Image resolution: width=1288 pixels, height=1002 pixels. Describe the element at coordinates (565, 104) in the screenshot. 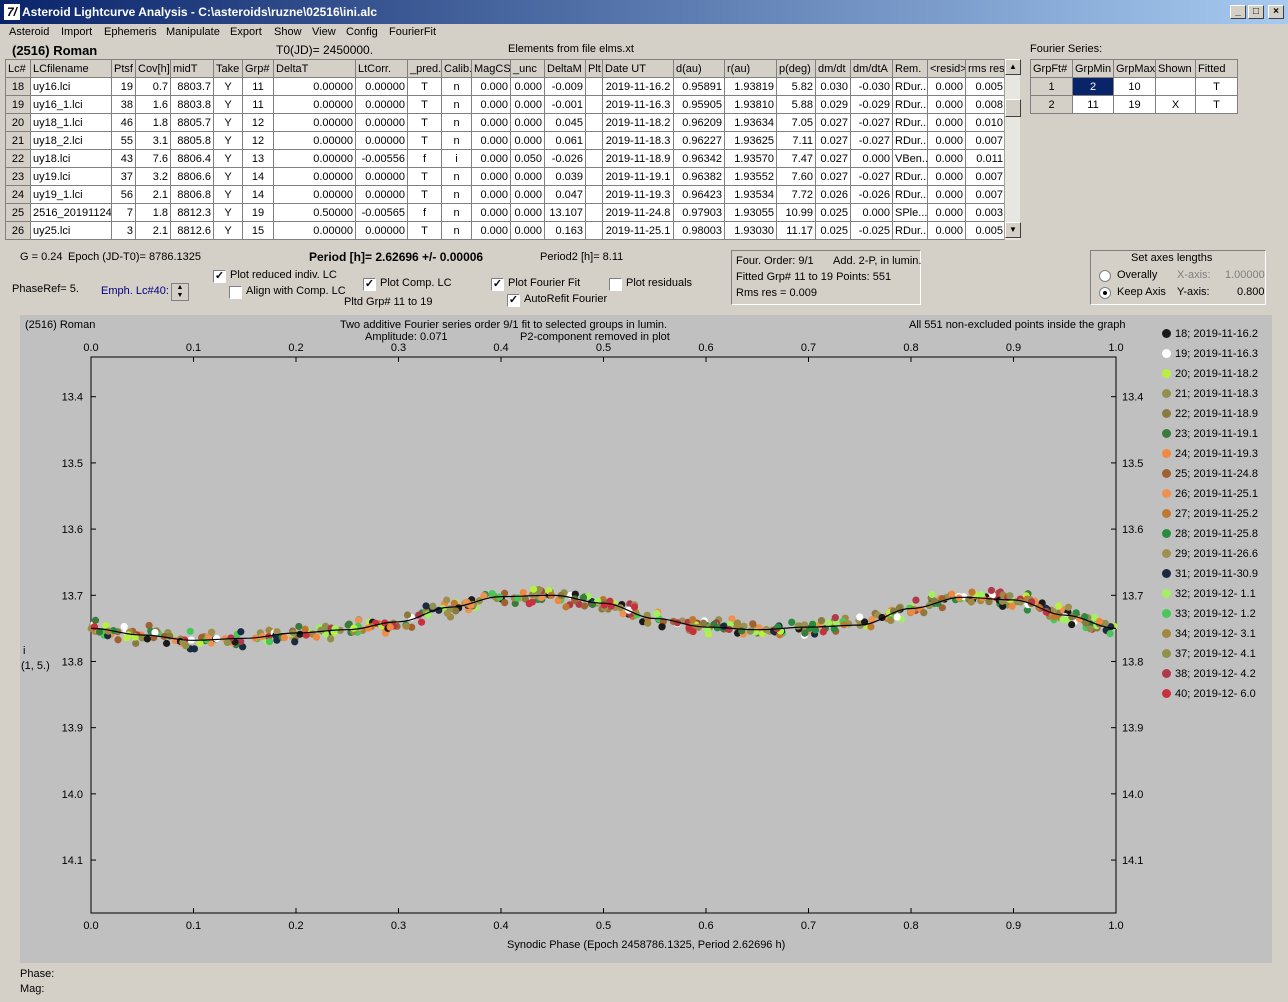

I see `lc-table-cell: -0.001` at that location.